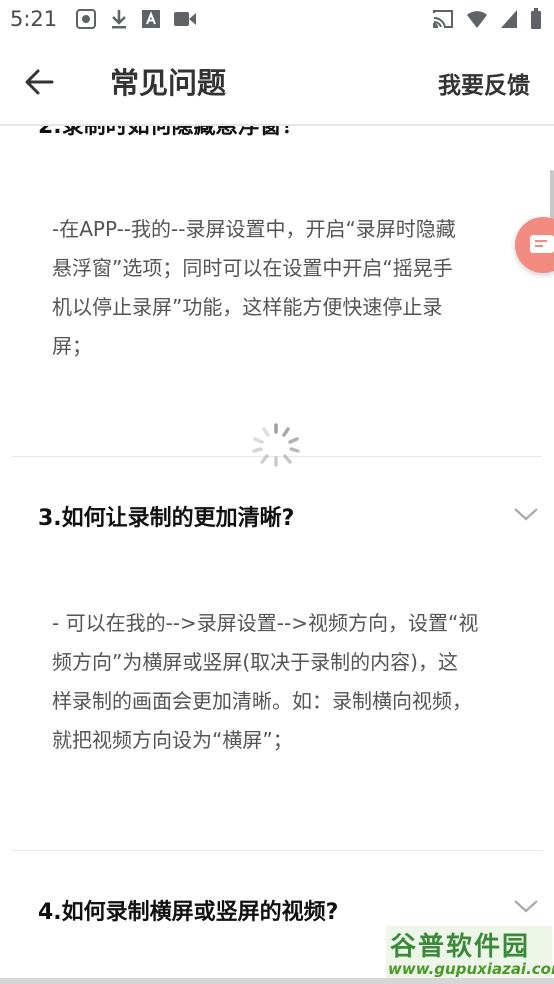 Image resolution: width=554 pixels, height=984 pixels. What do you see at coordinates (277, 82) in the screenshot?
I see `app-bar: 常见问题 我要反馈` at bounding box center [277, 82].